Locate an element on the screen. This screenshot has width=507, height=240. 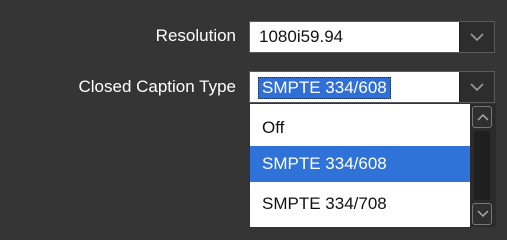
closed-caption-dropdown-button is located at coordinates (476, 87).